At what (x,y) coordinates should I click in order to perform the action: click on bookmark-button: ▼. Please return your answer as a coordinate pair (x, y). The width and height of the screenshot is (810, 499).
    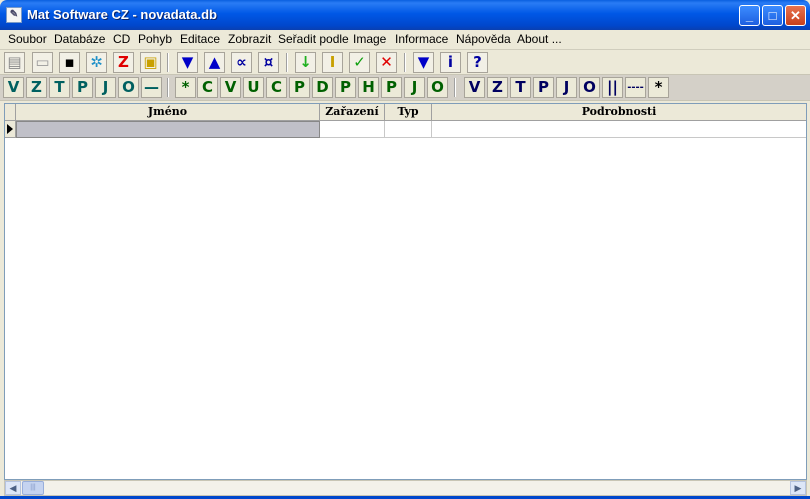
    Looking at the image, I should click on (423, 62).